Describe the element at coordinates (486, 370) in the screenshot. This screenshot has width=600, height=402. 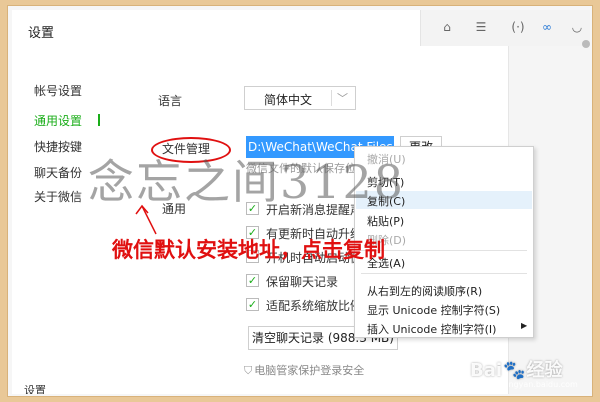
I see `baidu-text-left: Bai` at that location.